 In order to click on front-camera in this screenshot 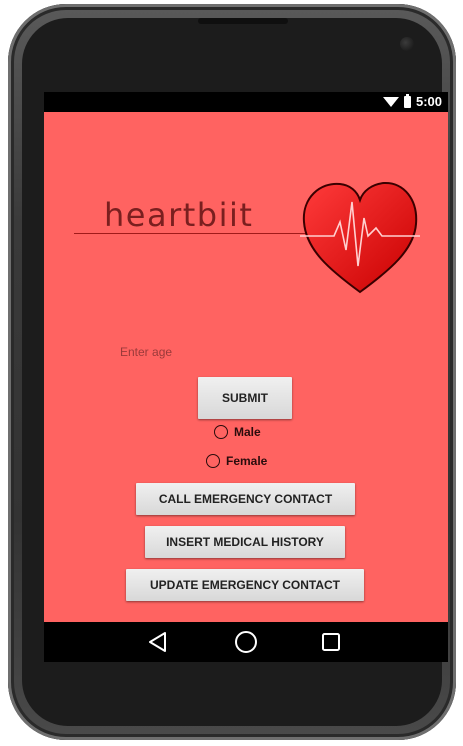, I will do `click(407, 44)`.